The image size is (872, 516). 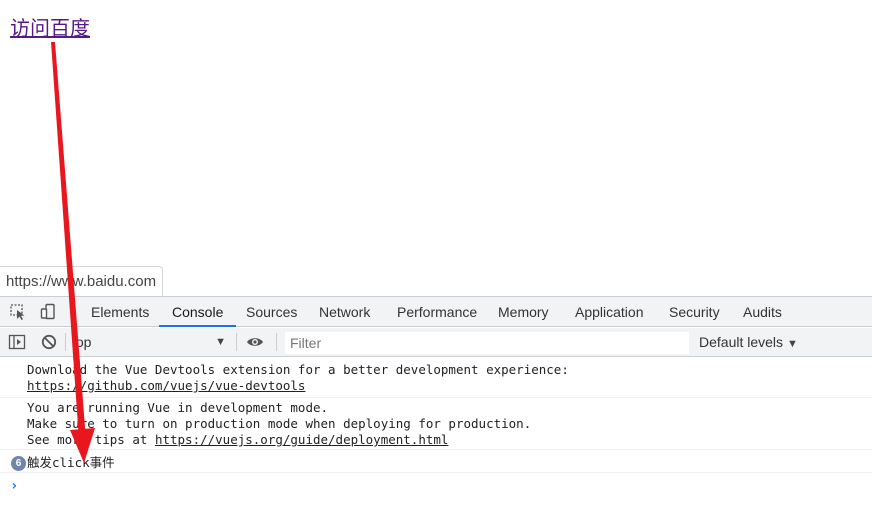 What do you see at coordinates (255, 342) in the screenshot?
I see `live-expression-eye-icon` at bounding box center [255, 342].